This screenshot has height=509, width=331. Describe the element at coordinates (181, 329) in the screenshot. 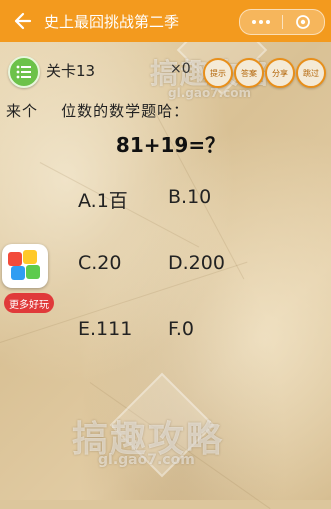

I see `option-f: F.0` at that location.